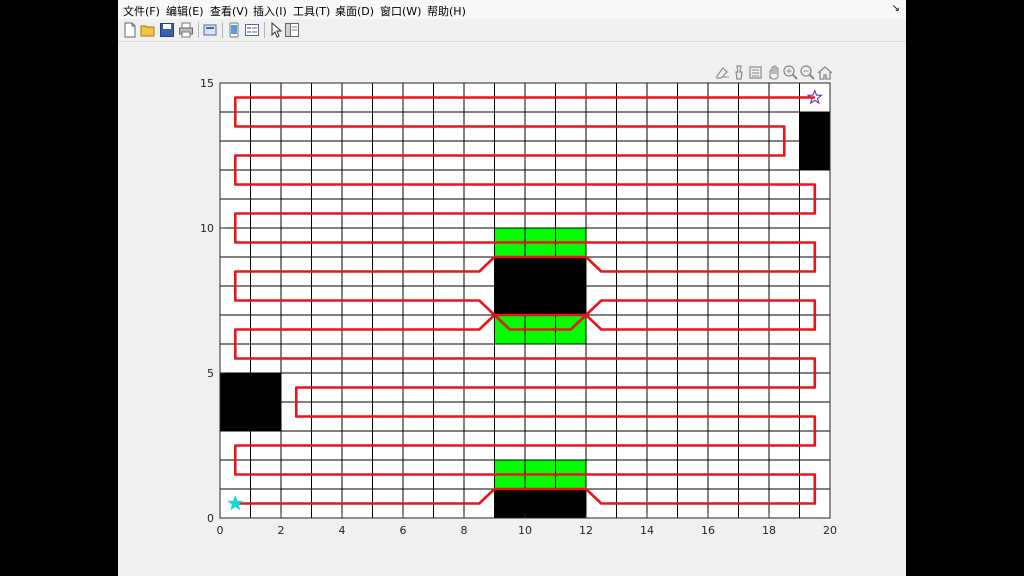 The image size is (1024, 576). Describe the element at coordinates (525, 530) in the screenshot. I see `x-tick-label: 10` at that location.